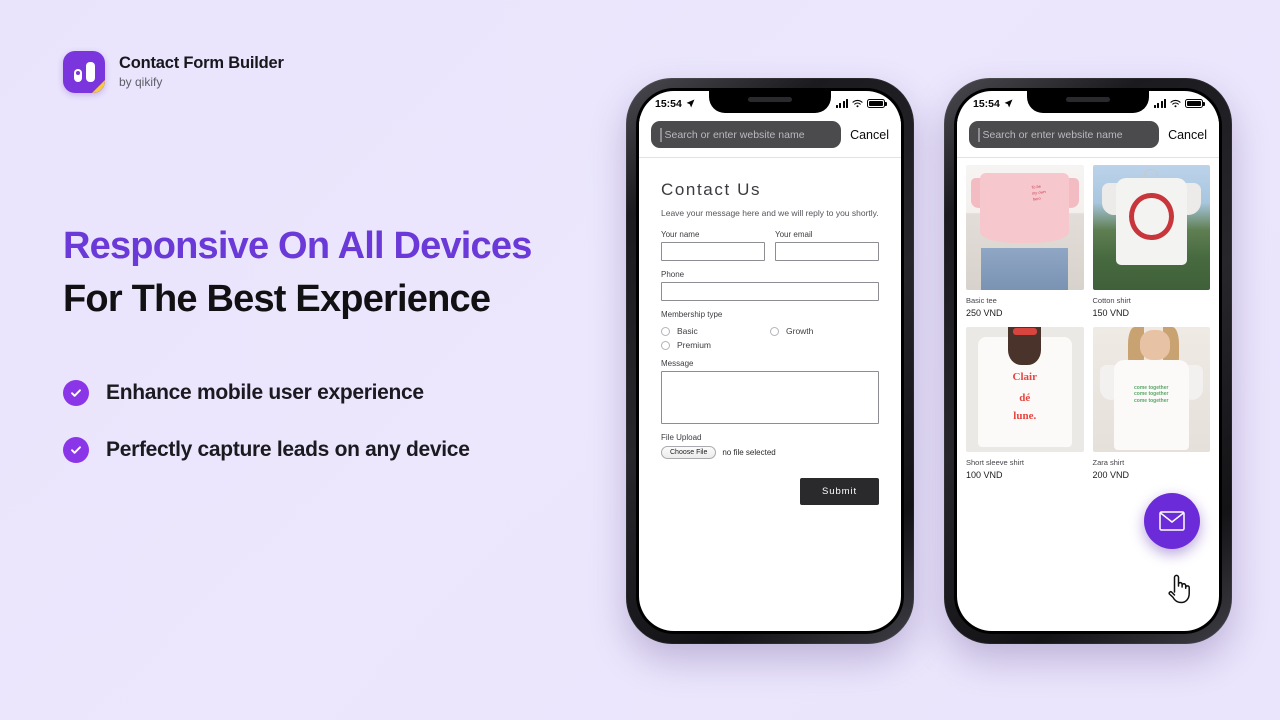 The height and width of the screenshot is (720, 1280). Describe the element at coordinates (770, 292) in the screenshot. I see `phone-input` at that location.